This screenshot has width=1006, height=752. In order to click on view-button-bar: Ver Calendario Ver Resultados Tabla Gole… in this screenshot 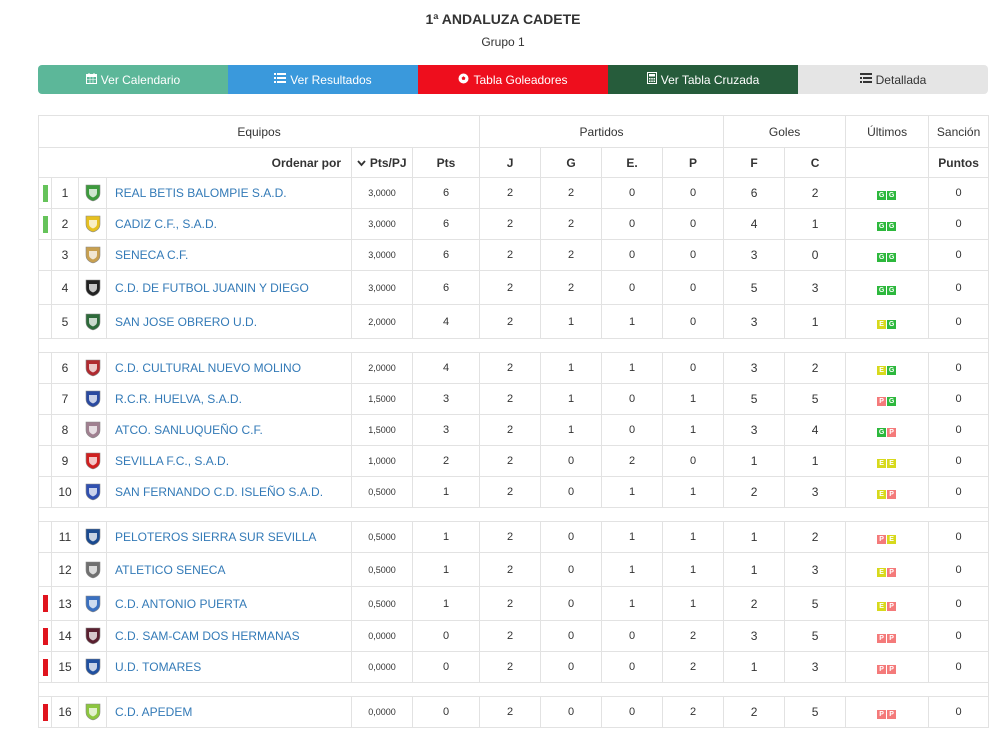, I will do `click(513, 79)`.